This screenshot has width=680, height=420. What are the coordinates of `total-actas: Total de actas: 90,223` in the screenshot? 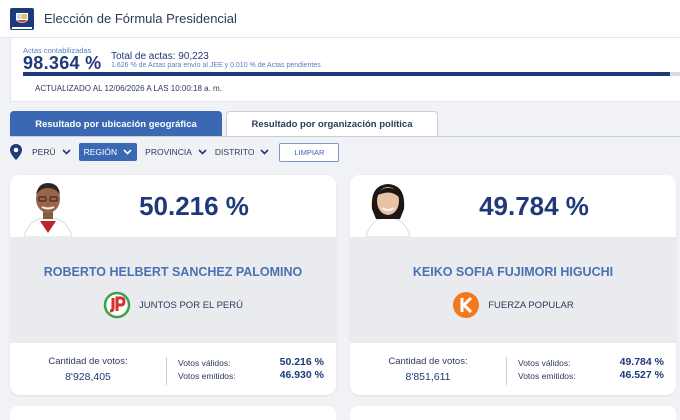 It's located at (160, 56).